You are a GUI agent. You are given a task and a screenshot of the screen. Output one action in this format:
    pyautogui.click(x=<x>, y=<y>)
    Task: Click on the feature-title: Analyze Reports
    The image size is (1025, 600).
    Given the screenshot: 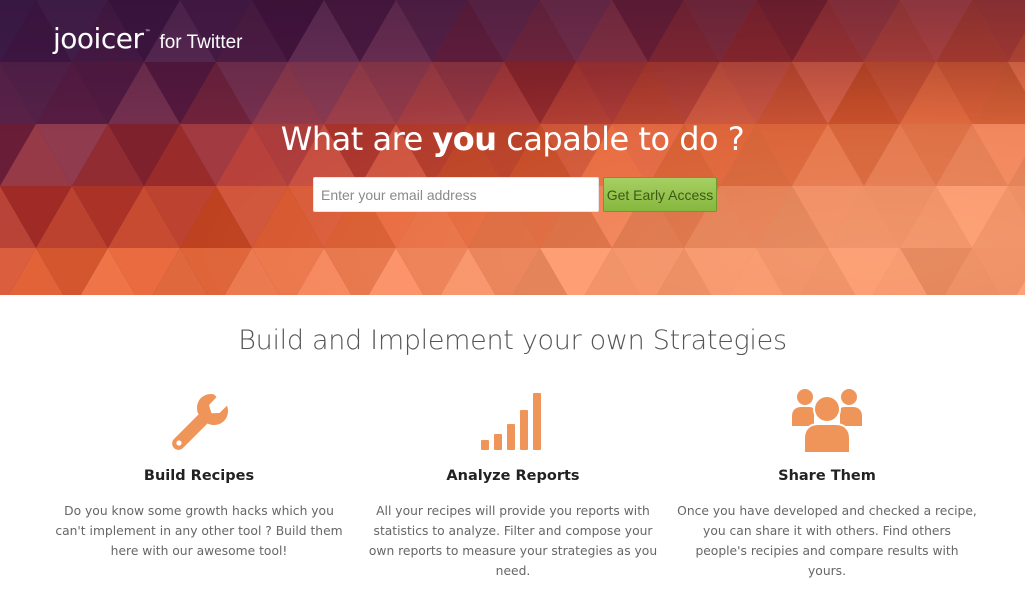 What is the action you would take?
    pyautogui.click(x=513, y=476)
    